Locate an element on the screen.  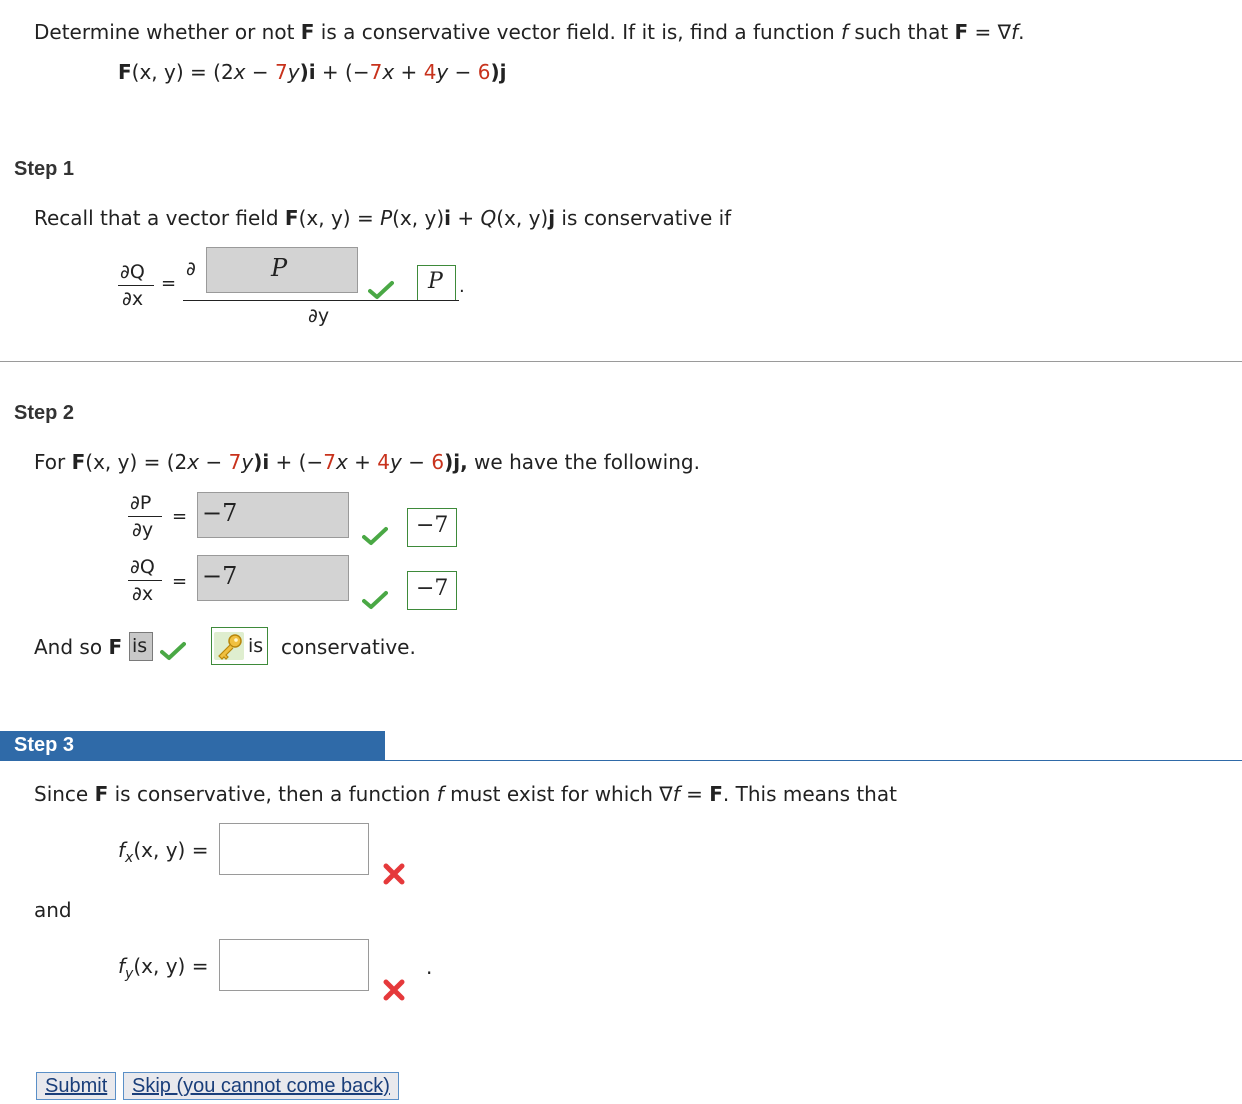
fy-input is located at coordinates (294, 965).